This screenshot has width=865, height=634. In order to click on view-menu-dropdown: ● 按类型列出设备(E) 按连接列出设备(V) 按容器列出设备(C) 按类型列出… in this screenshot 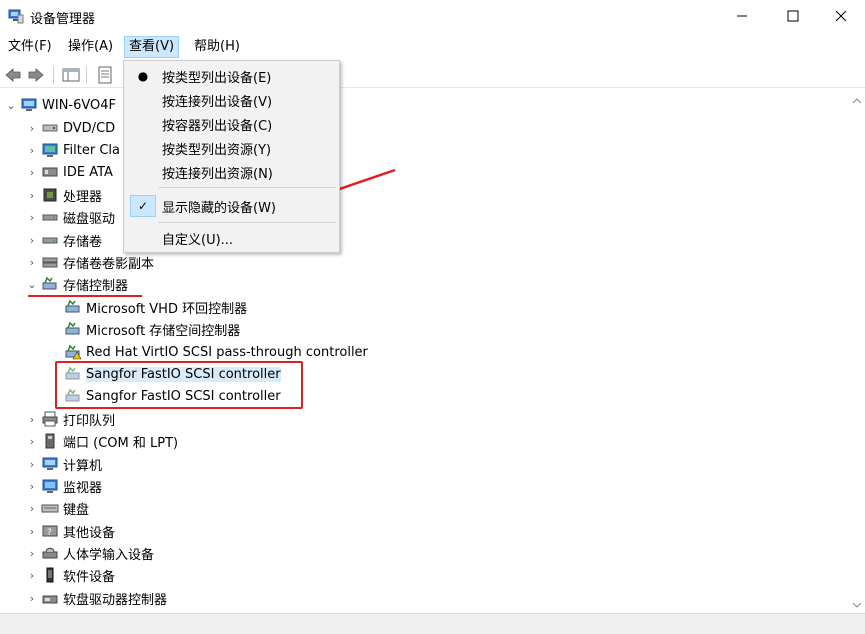, I will do `click(231, 156)`.